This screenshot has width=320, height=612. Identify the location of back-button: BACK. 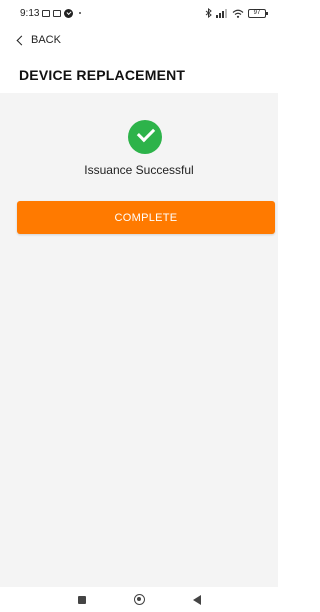
(38, 40).